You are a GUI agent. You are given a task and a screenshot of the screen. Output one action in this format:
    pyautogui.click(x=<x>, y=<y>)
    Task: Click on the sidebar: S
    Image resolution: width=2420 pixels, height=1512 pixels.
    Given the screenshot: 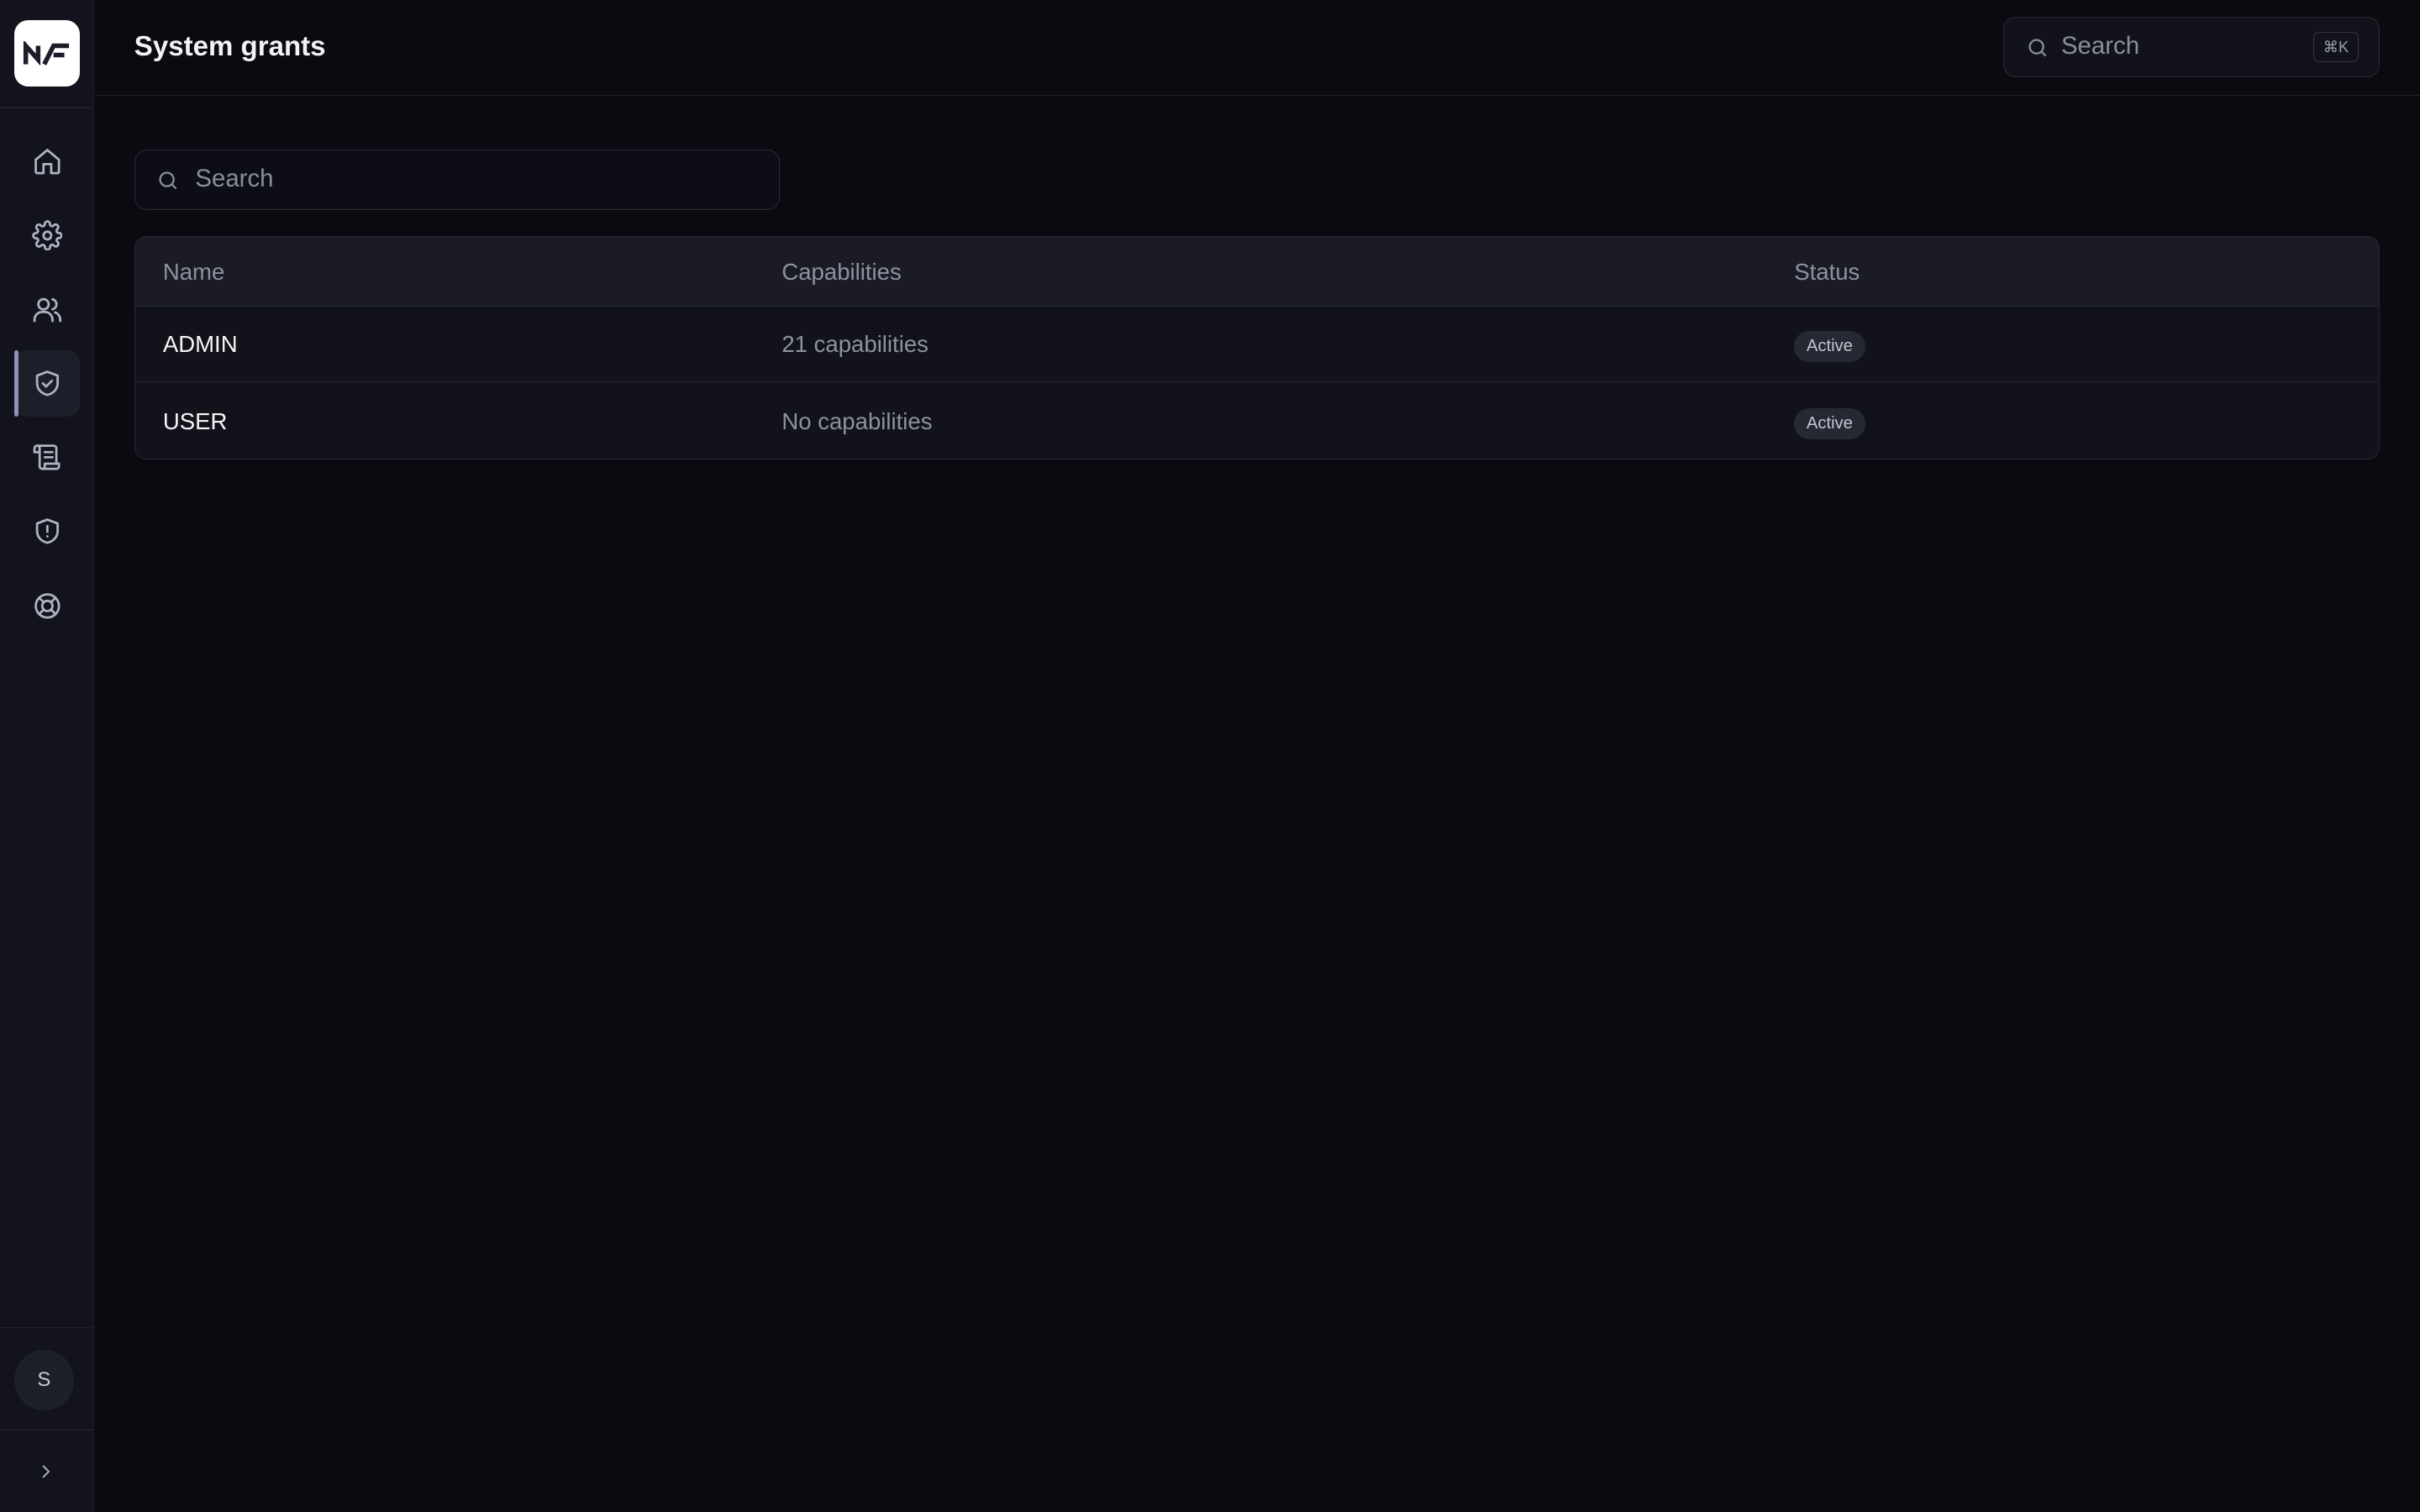 What is the action you would take?
    pyautogui.click(x=47, y=756)
    